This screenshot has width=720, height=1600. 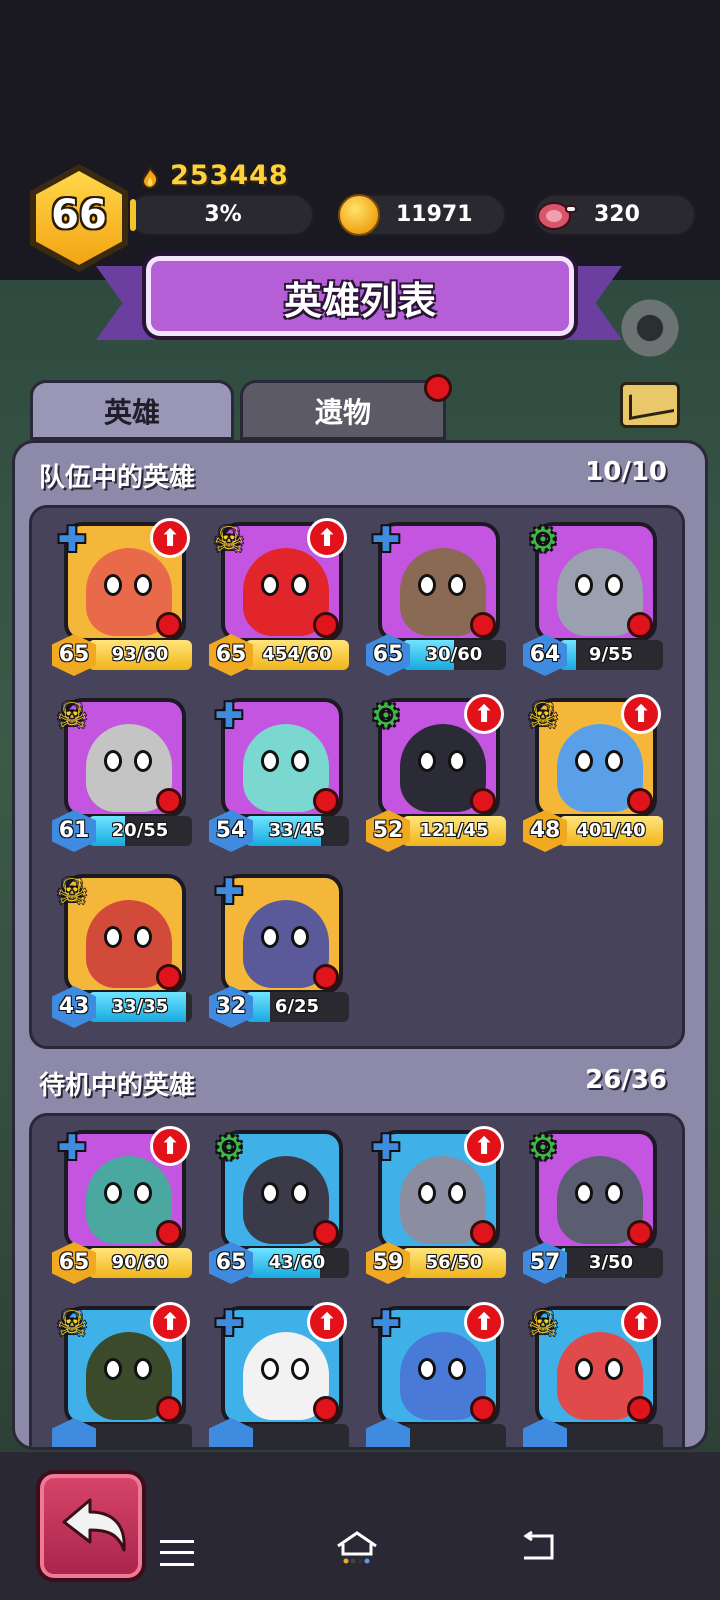 I want to click on hero-shard-bar: 9/55, so click(x=611, y=655).